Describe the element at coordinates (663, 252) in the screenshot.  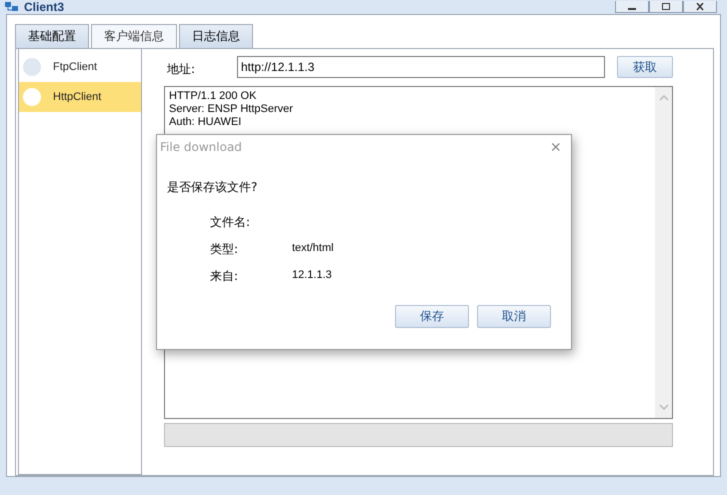
I see `scrollbar` at that location.